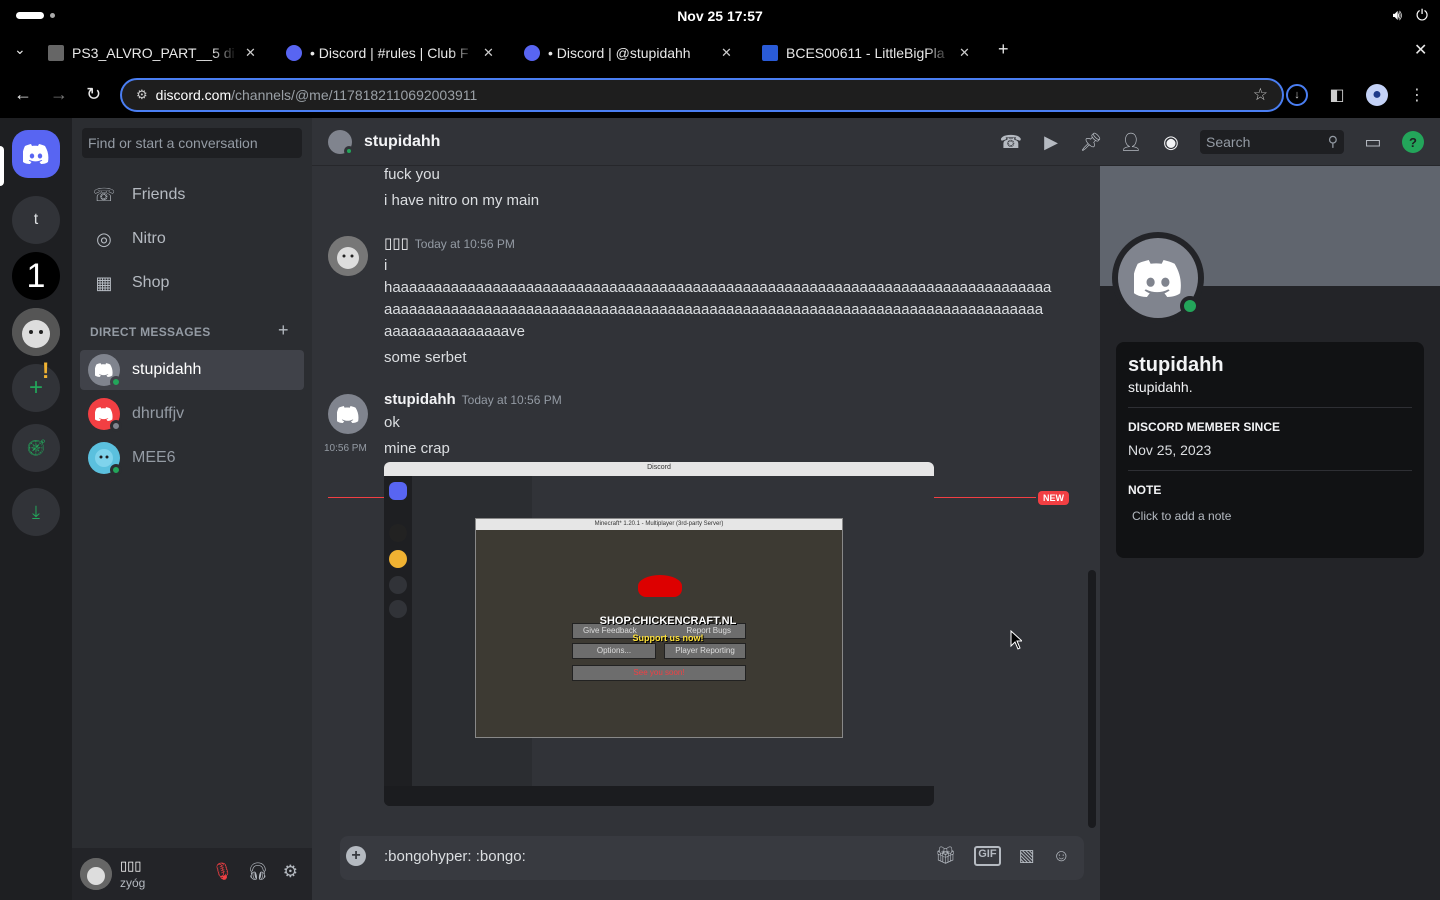  I want to click on gif-icon: GIF, so click(987, 856).